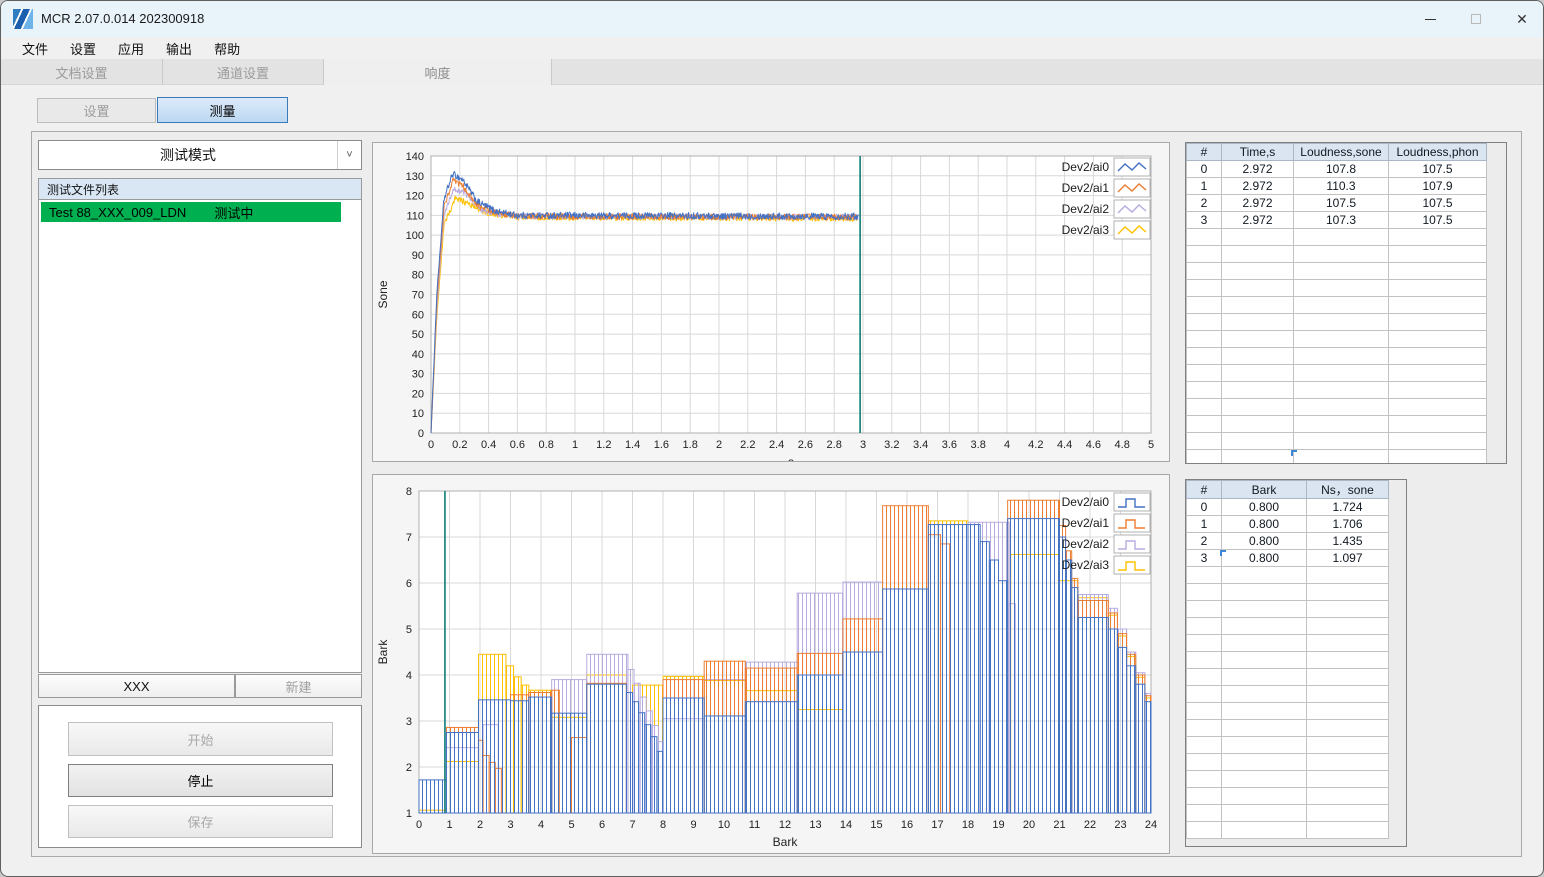  I want to click on control-box: 开始 停止 保存, so click(200, 776).